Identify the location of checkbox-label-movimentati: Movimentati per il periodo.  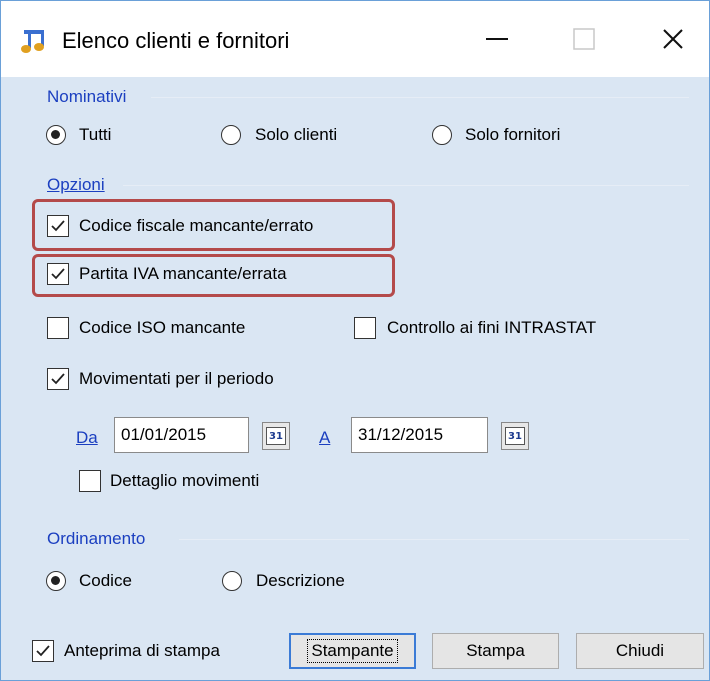
(176, 378).